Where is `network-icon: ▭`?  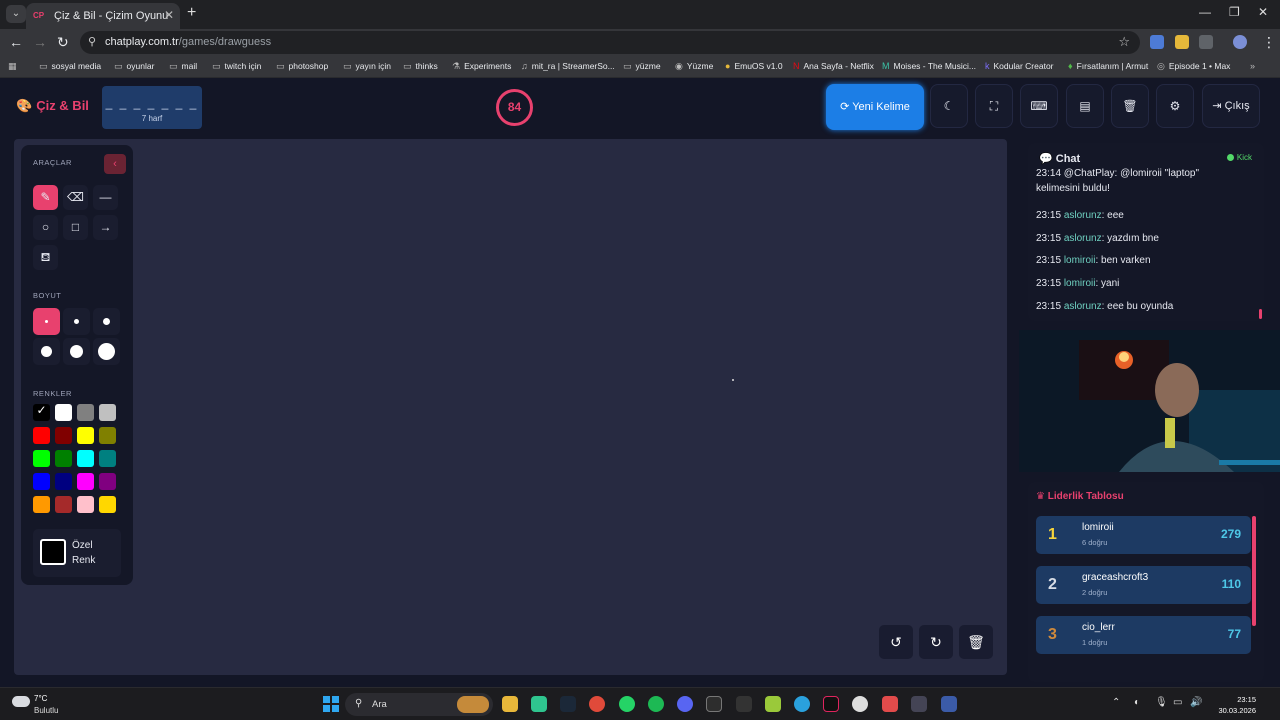 network-icon: ▭ is located at coordinates (1177, 702).